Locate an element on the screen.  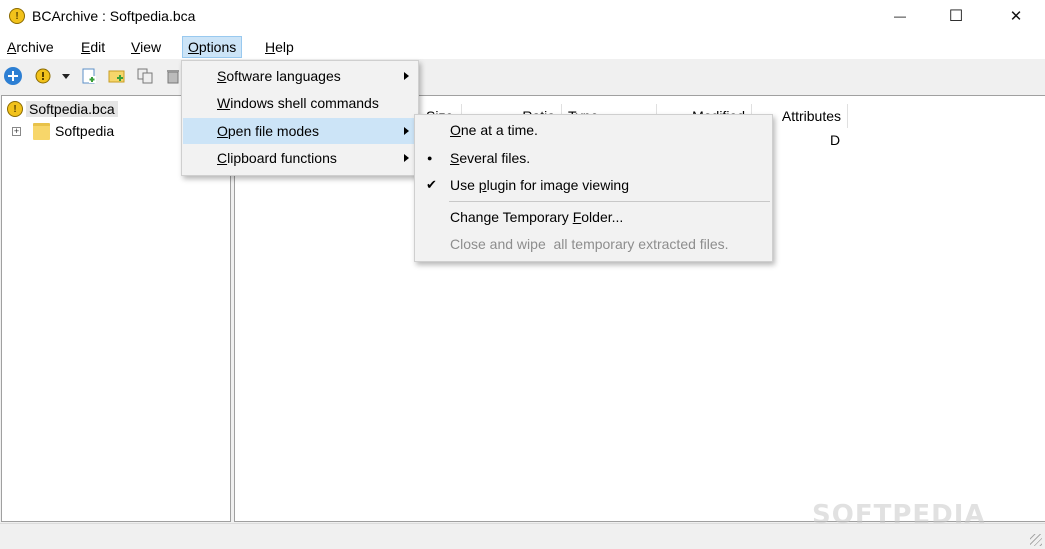
menu-help: Help is located at coordinates (279, 47).